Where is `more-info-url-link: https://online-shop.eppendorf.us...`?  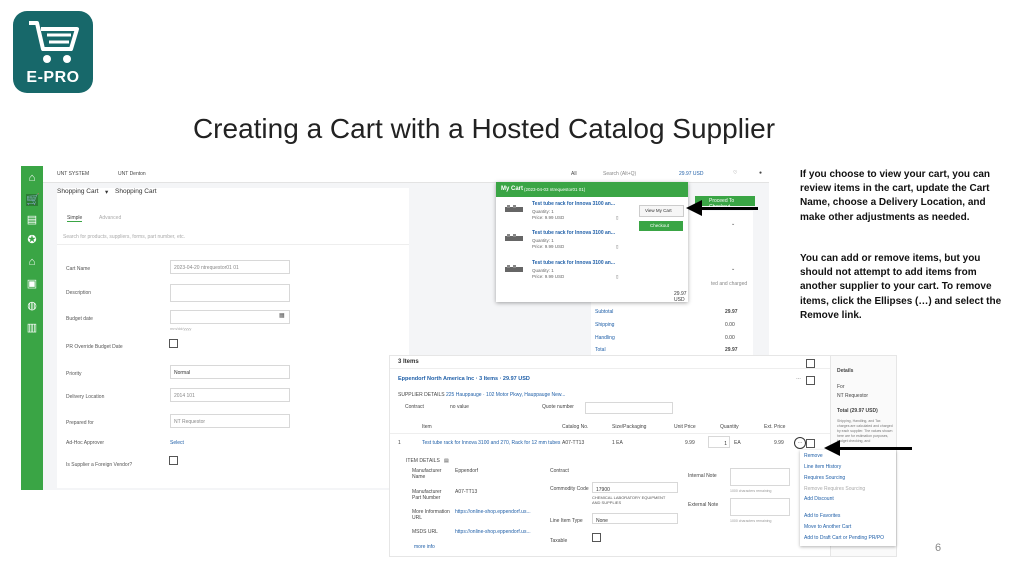
more-info-url-link: https://online-shop.eppendorf.us... is located at coordinates (493, 512).